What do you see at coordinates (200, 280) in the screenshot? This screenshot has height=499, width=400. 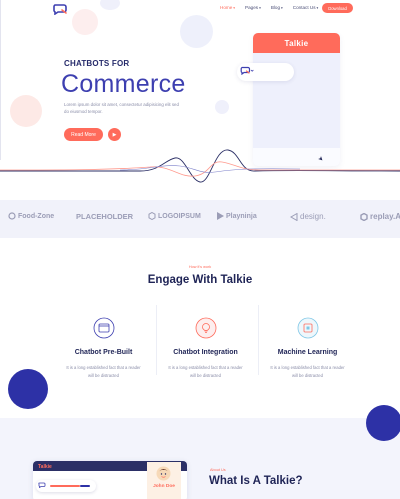 I see `section-title: Engage With Talkie` at bounding box center [200, 280].